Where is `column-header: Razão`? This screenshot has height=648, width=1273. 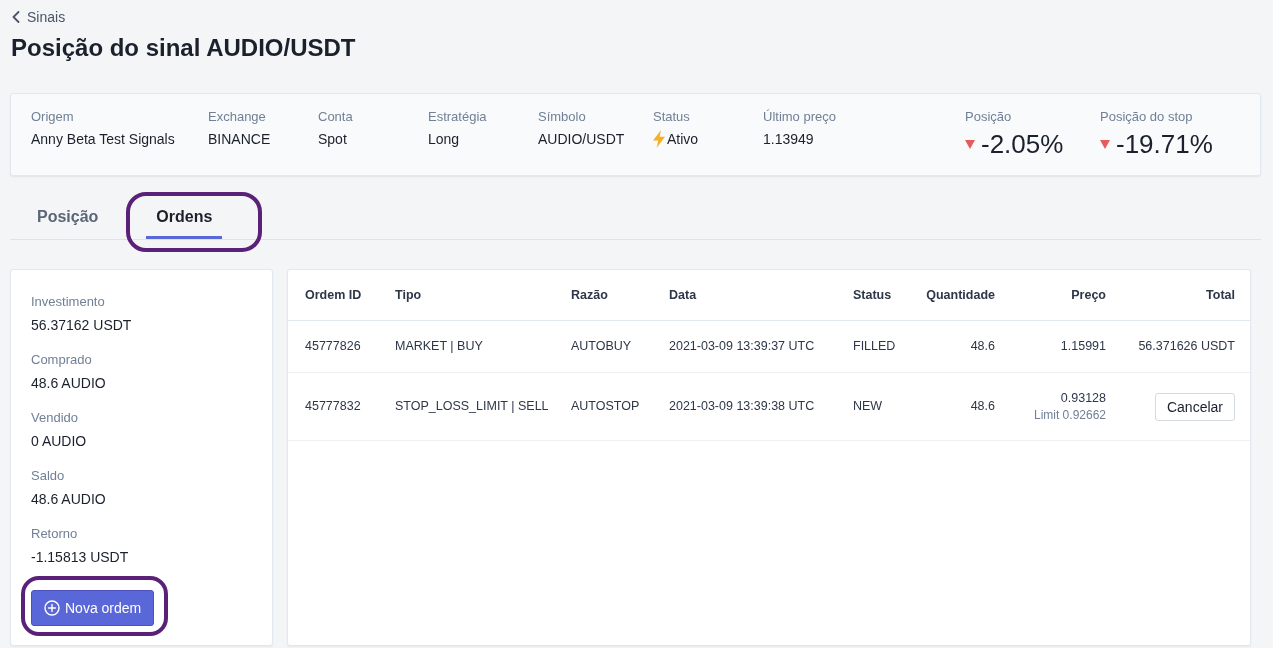
column-header: Razão is located at coordinates (612, 295).